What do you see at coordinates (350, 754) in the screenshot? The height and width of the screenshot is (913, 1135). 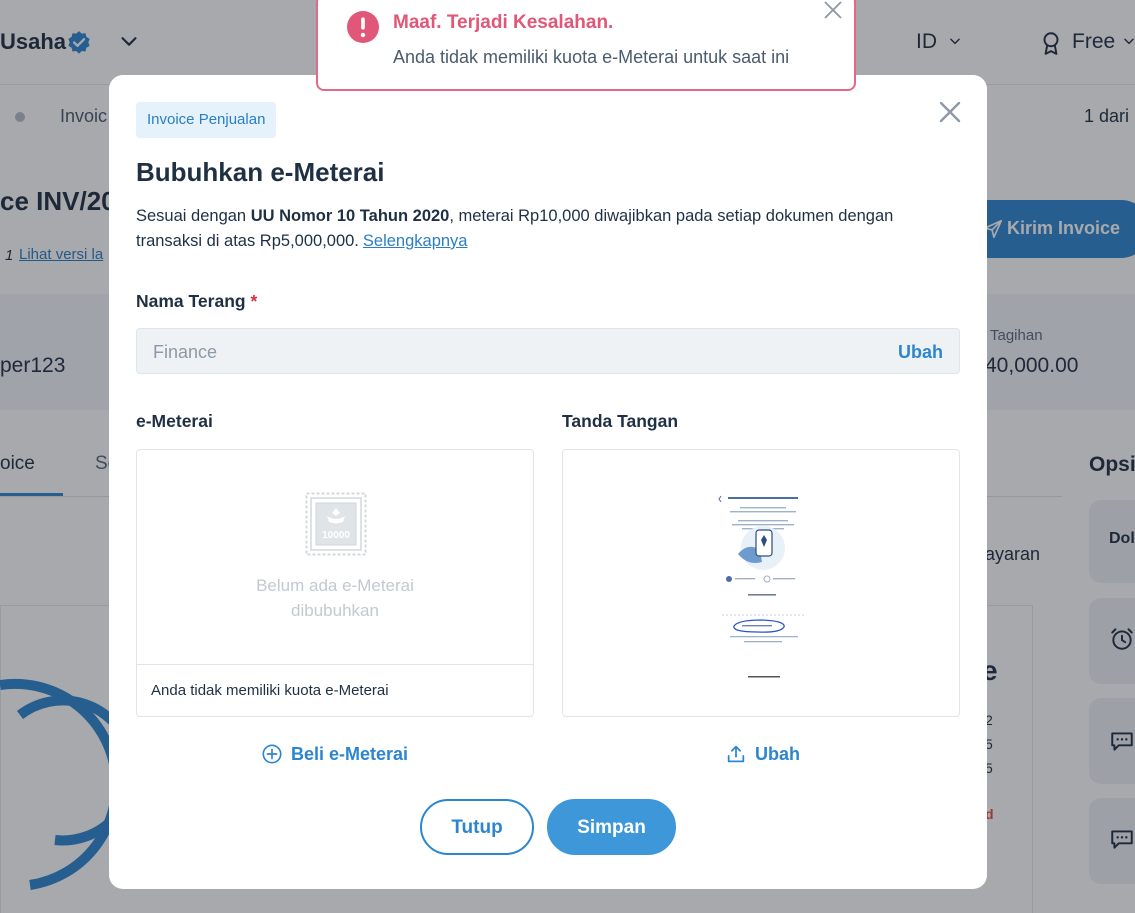 I see `buy-emeterai-label: Beli e-Meterai` at bounding box center [350, 754].